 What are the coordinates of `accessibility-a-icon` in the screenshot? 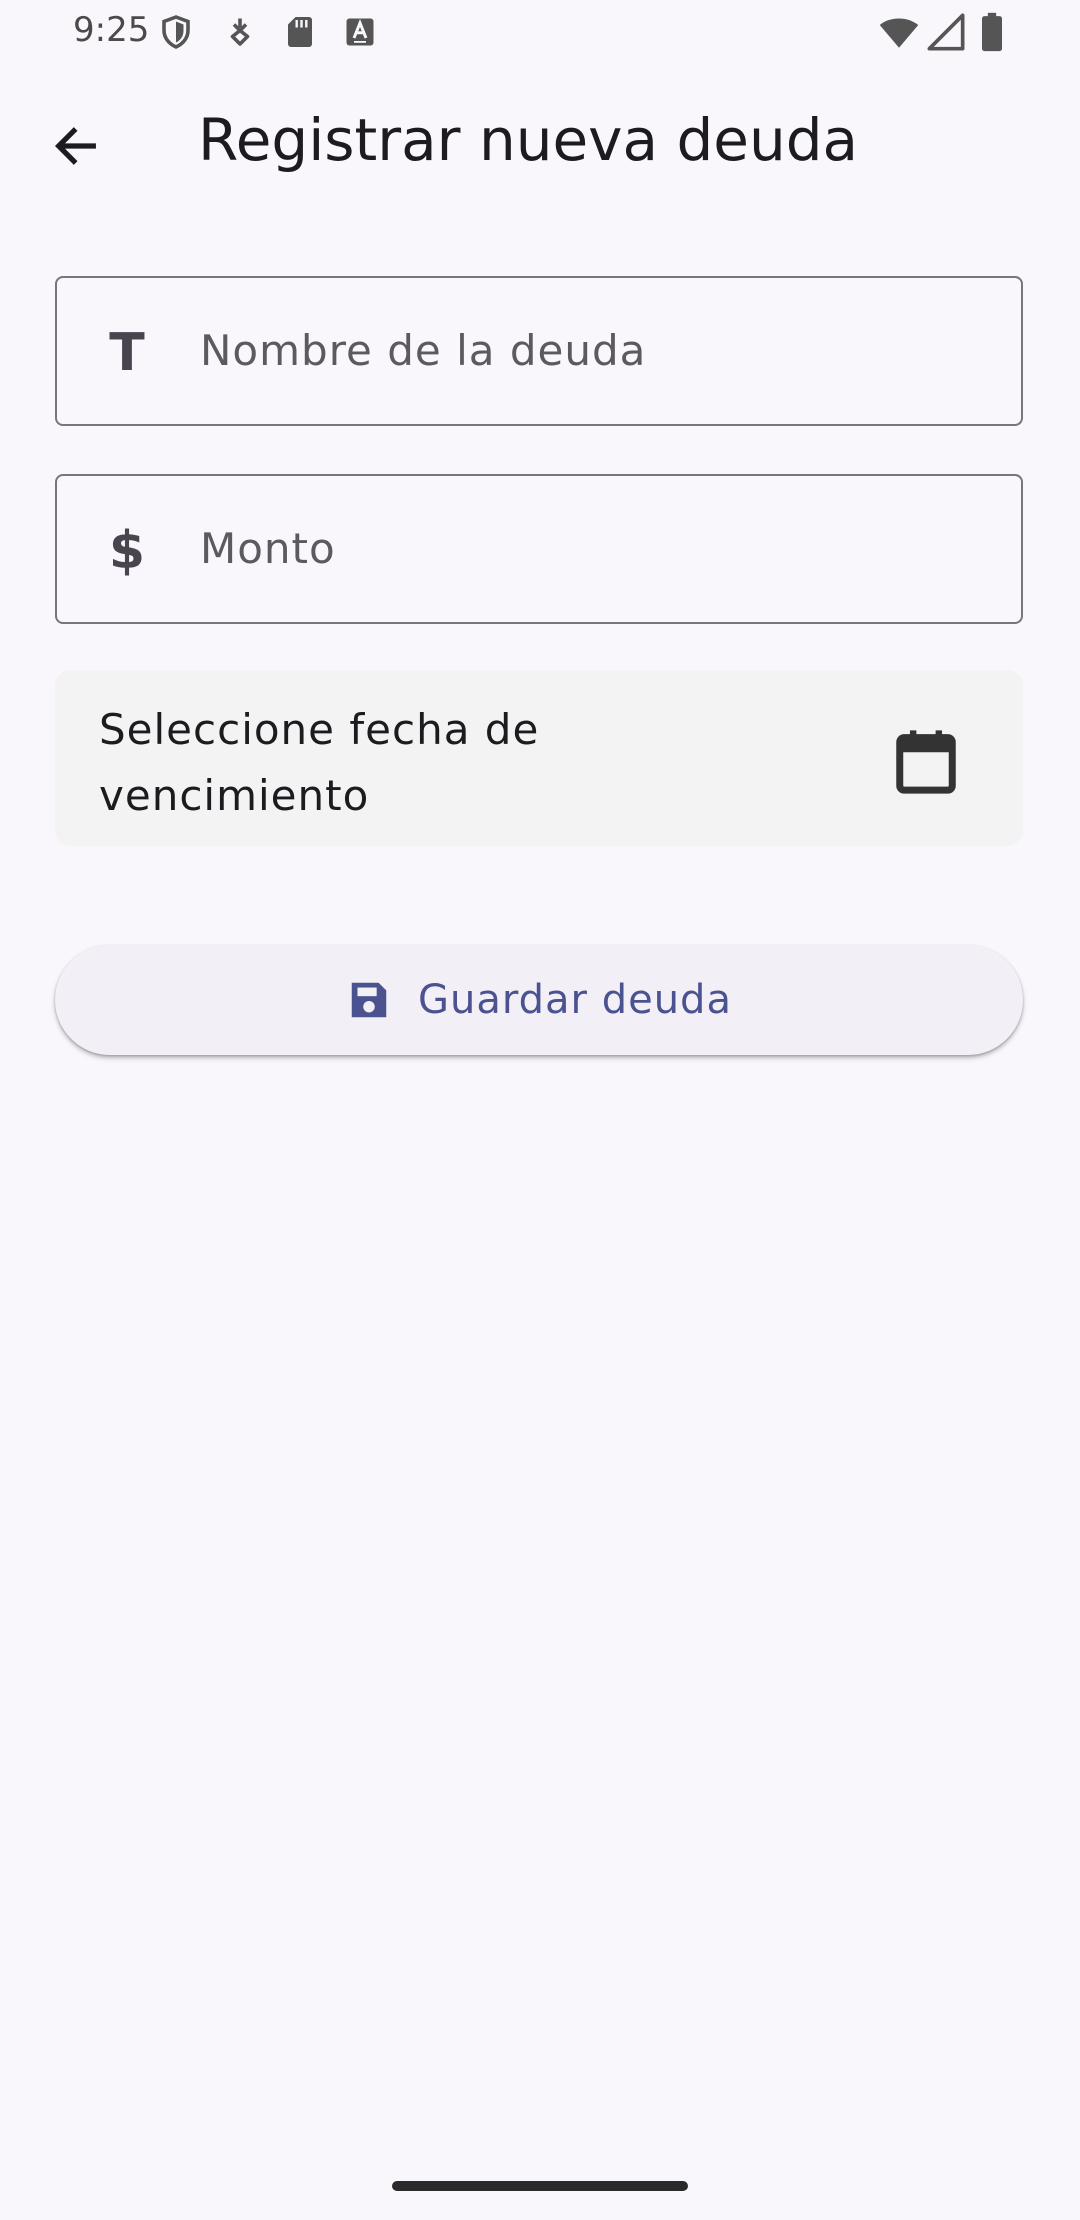 It's located at (360, 32).